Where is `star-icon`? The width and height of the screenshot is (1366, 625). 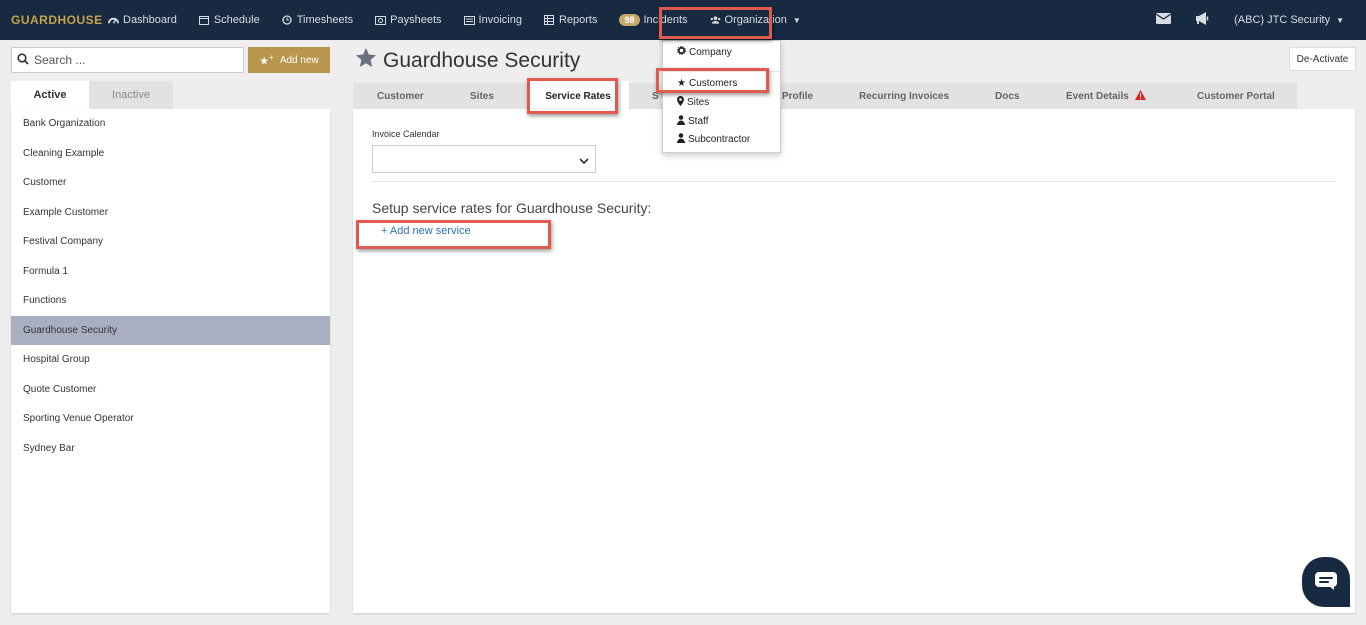 star-icon is located at coordinates (366, 60).